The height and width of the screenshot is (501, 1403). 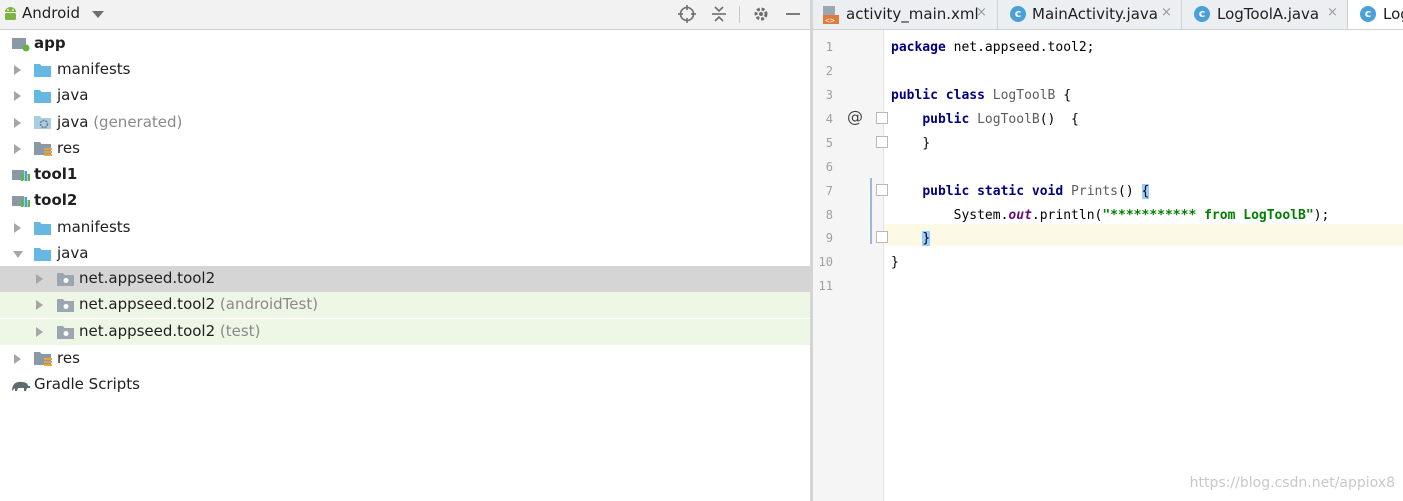 I want to click on tree-item-java-generated: java (generated), so click(x=405, y=123).